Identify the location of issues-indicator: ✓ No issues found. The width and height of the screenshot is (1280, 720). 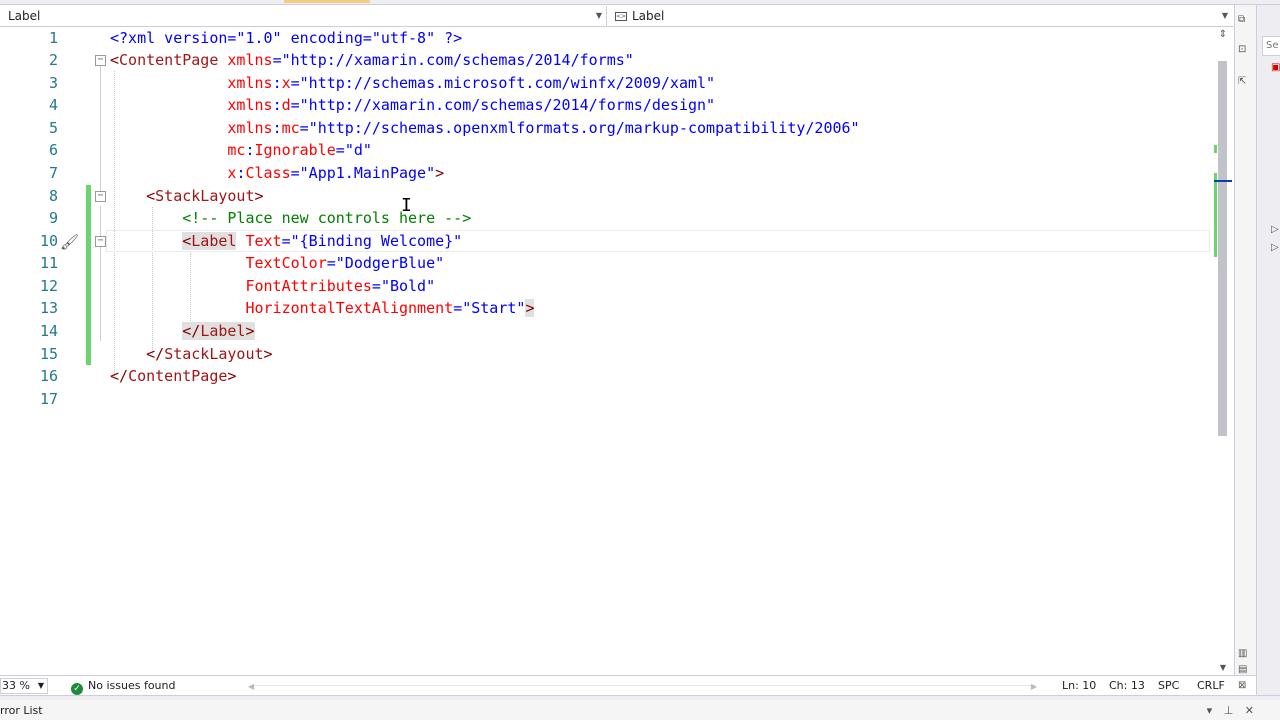
(123, 686).